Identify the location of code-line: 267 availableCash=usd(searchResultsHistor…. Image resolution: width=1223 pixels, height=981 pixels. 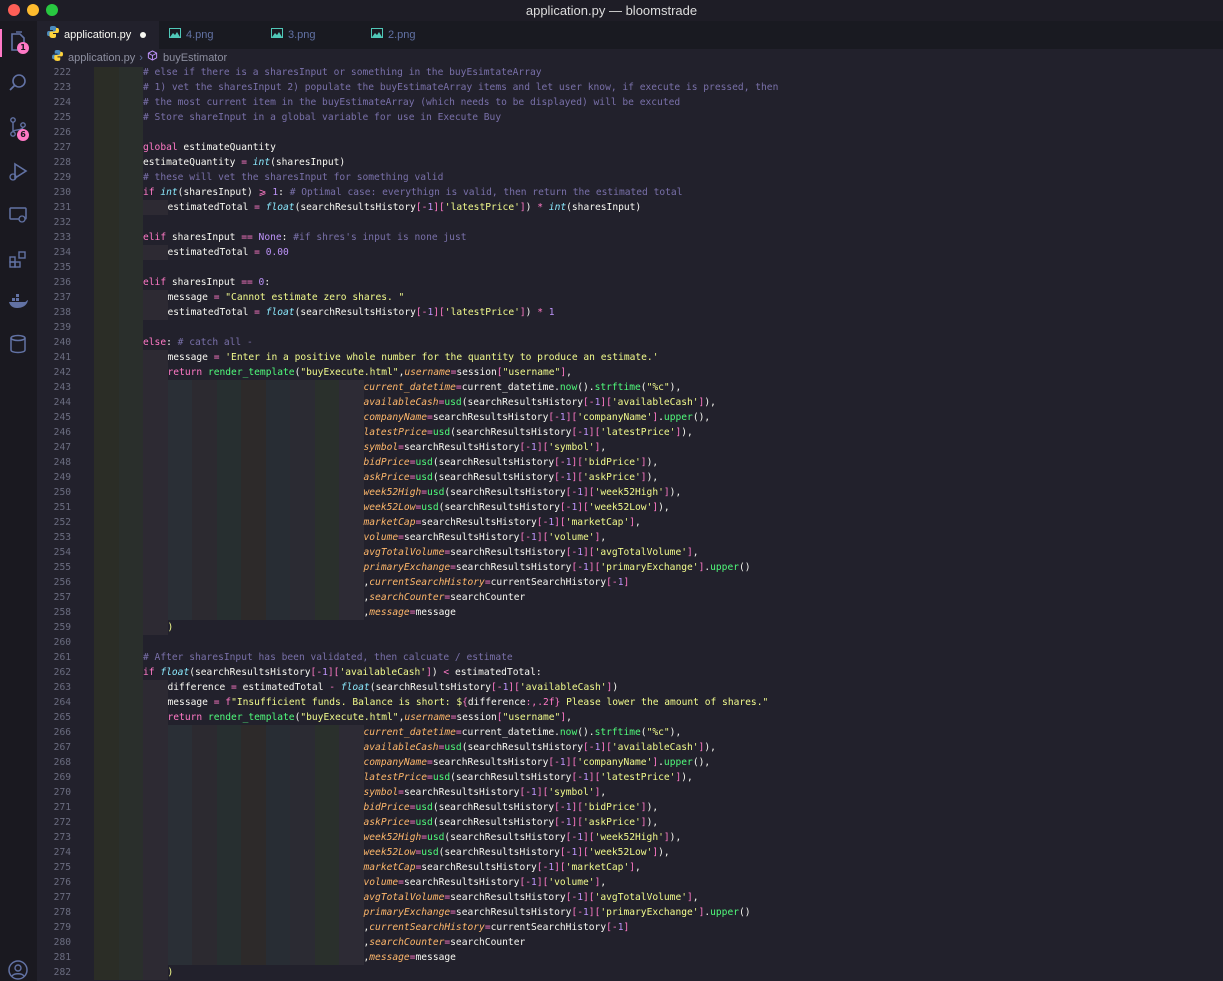
(630, 747).